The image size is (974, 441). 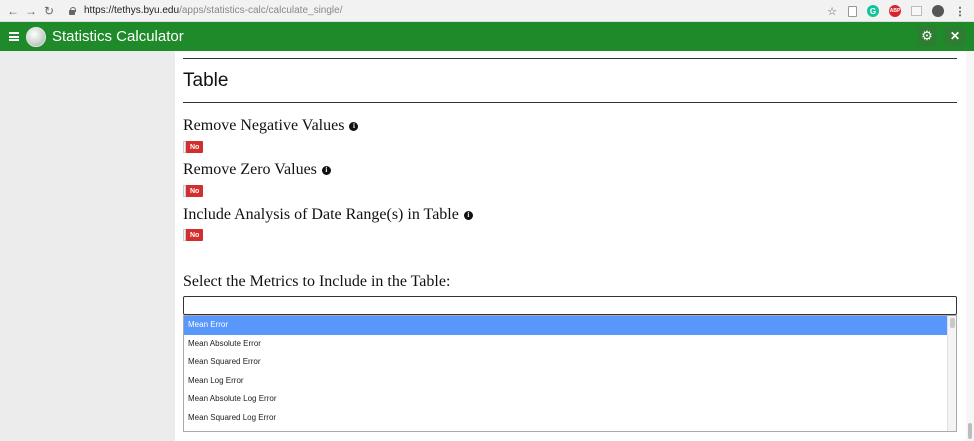 What do you see at coordinates (36, 36) in the screenshot?
I see `app-logo` at bounding box center [36, 36].